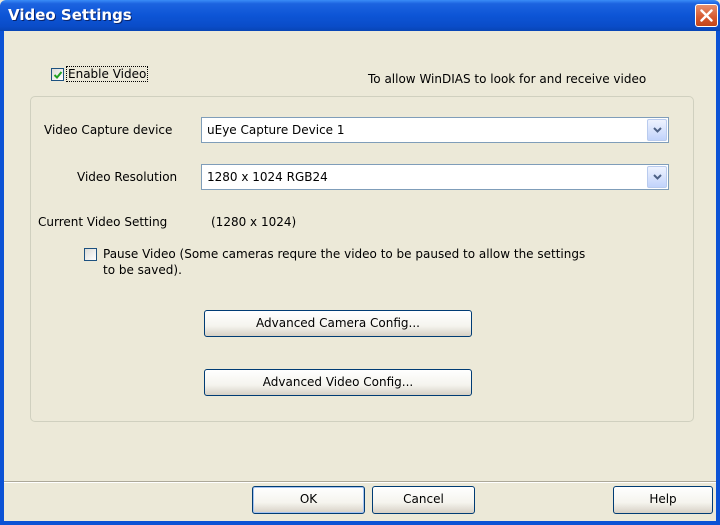 This screenshot has height=525, width=720. What do you see at coordinates (103, 222) in the screenshot?
I see `current-setting-label: Current Video Setting` at bounding box center [103, 222].